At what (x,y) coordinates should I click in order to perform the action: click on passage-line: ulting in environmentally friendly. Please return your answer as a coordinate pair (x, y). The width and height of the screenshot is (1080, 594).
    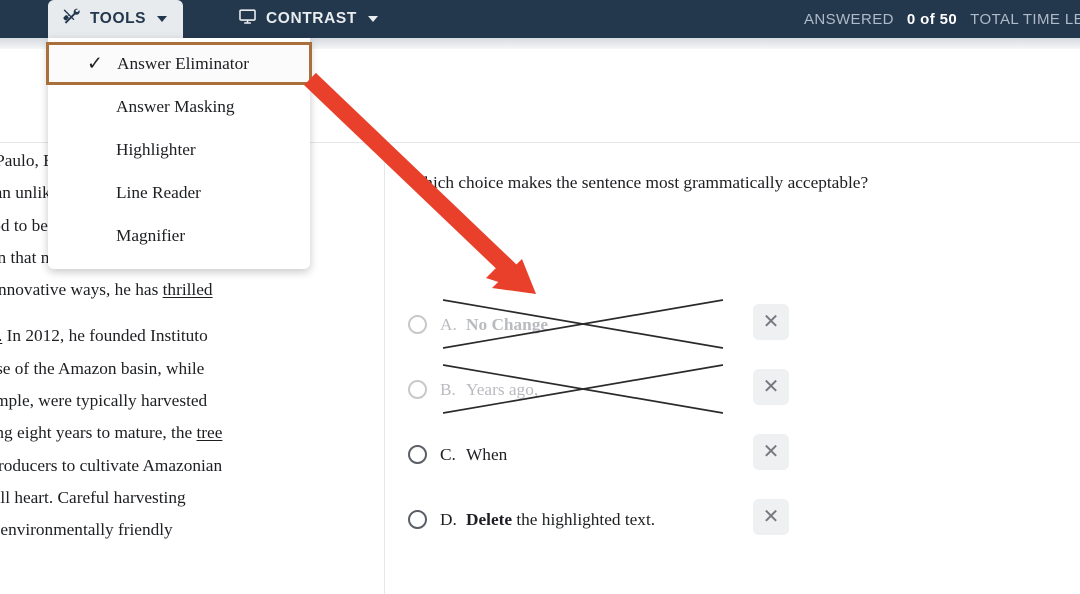
    Looking at the image, I should click on (86, 530).